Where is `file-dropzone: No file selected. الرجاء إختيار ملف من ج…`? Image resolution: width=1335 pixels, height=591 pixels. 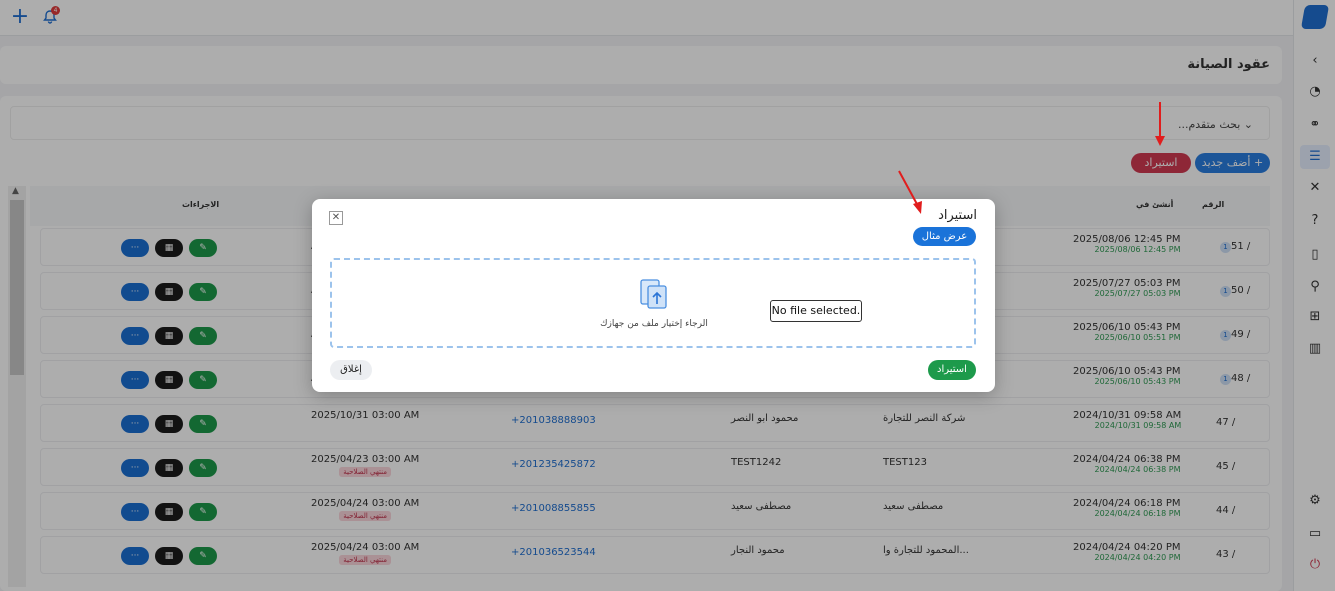 file-dropzone: No file selected. الرجاء إختيار ملف من ج… is located at coordinates (653, 303).